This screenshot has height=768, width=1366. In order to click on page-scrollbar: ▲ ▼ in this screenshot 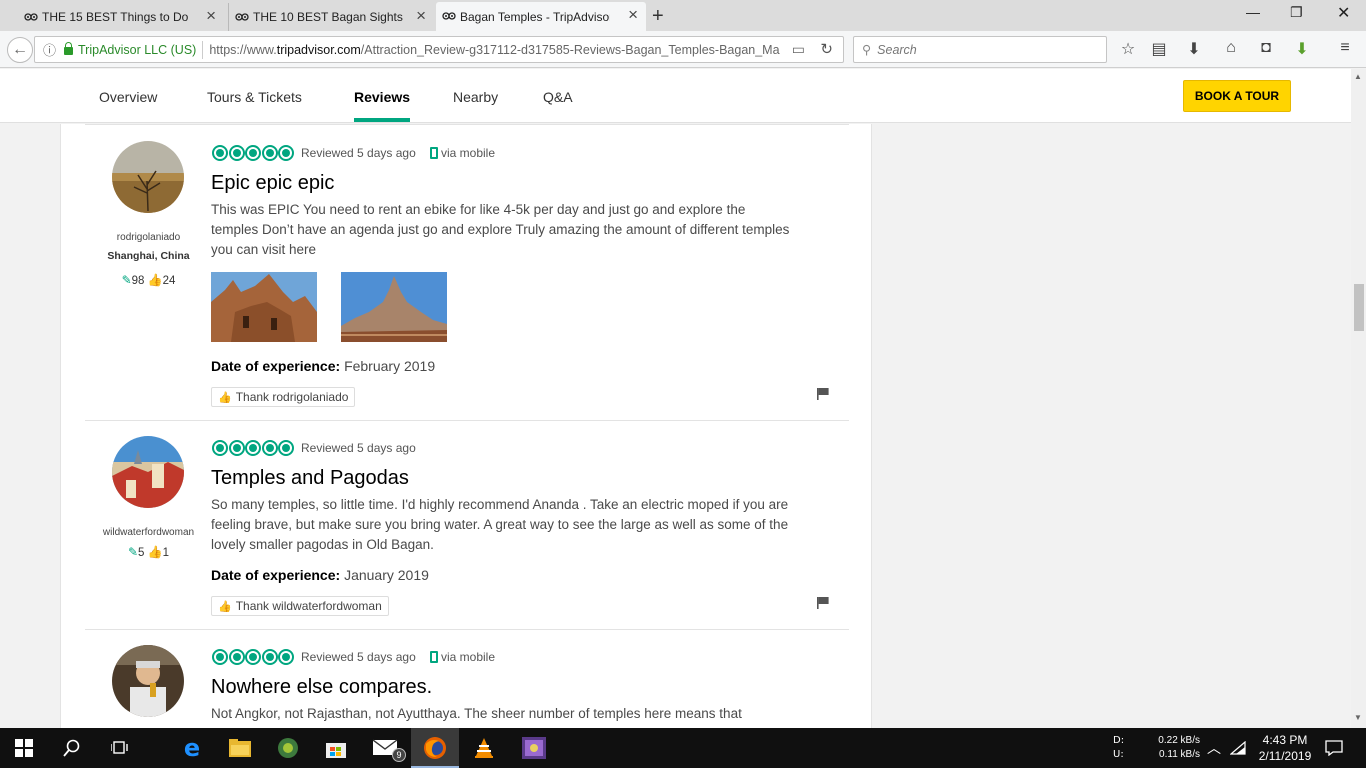, I will do `click(1358, 398)`.